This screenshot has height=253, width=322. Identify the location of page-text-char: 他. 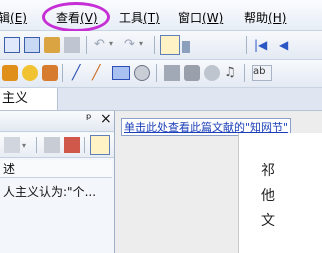
(268, 196).